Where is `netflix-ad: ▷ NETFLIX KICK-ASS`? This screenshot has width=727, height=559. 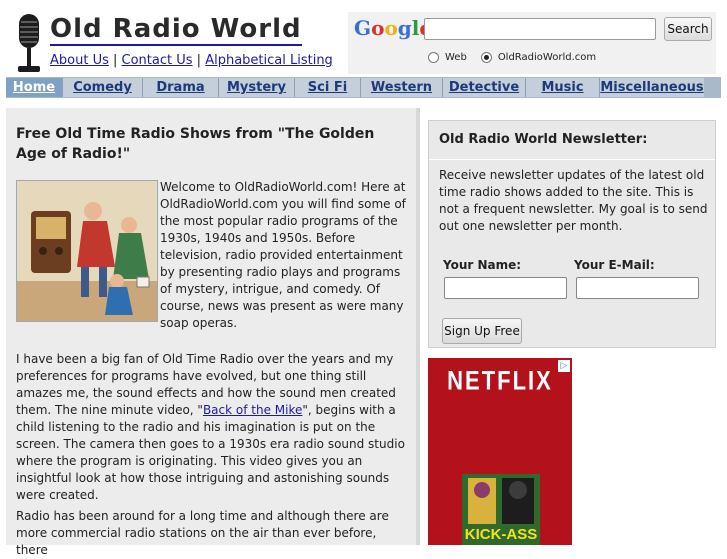
netflix-ad: ▷ NETFLIX KICK-ASS is located at coordinates (500, 451).